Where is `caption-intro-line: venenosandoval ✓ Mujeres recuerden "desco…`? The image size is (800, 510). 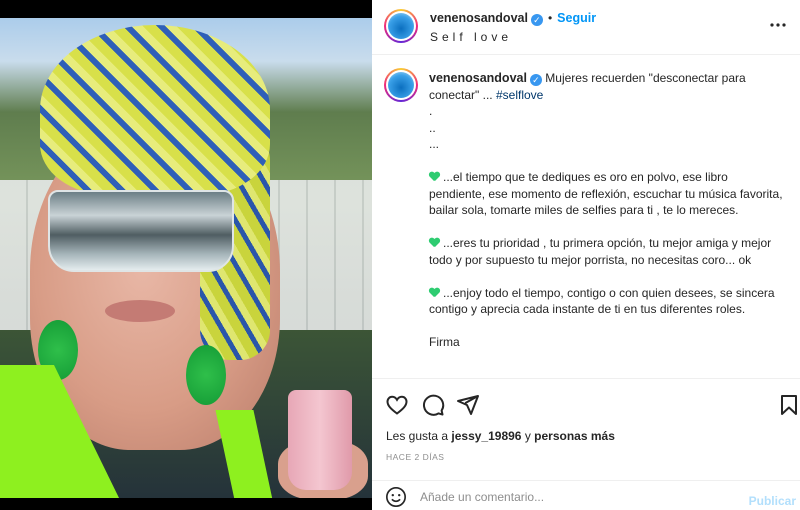 caption-intro-line: venenosandoval ✓ Mujeres recuerden "desco… is located at coordinates (606, 86).